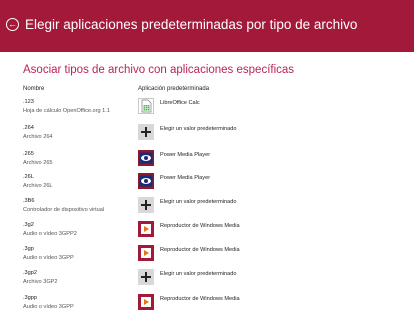 This screenshot has height=319, width=414. I want to click on file-description: Archivo 26L, so click(38, 186).